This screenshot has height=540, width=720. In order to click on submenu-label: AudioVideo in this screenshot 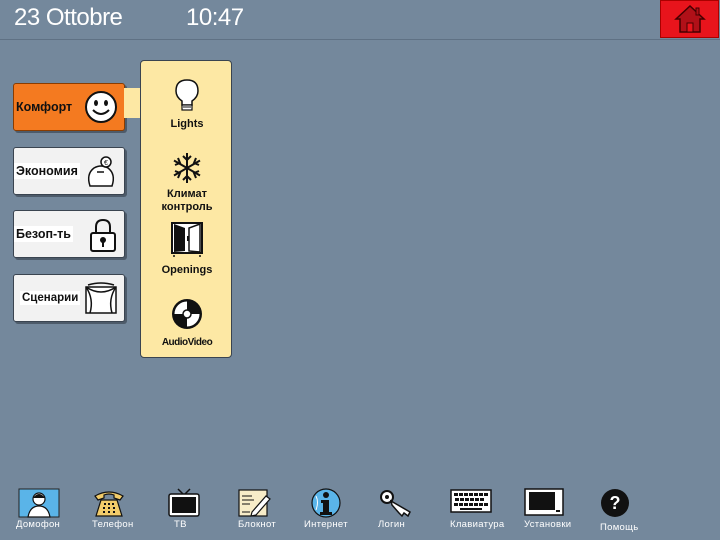, I will do `click(187, 342)`.